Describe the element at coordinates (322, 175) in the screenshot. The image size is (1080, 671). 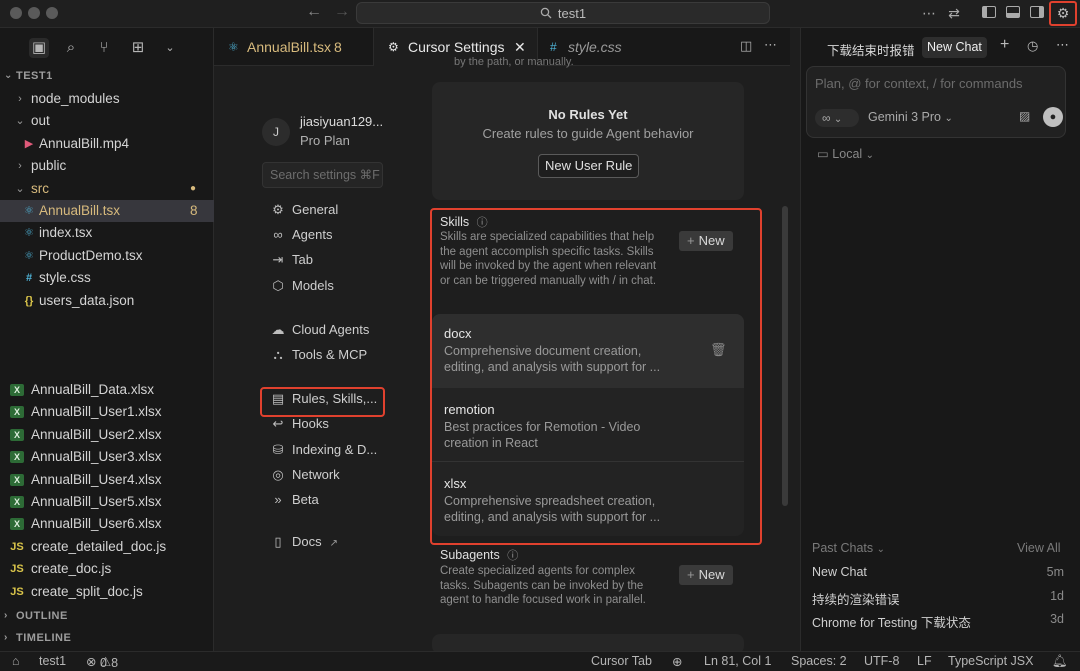
I see `settings-search-input: Search settings ⌘F` at that location.